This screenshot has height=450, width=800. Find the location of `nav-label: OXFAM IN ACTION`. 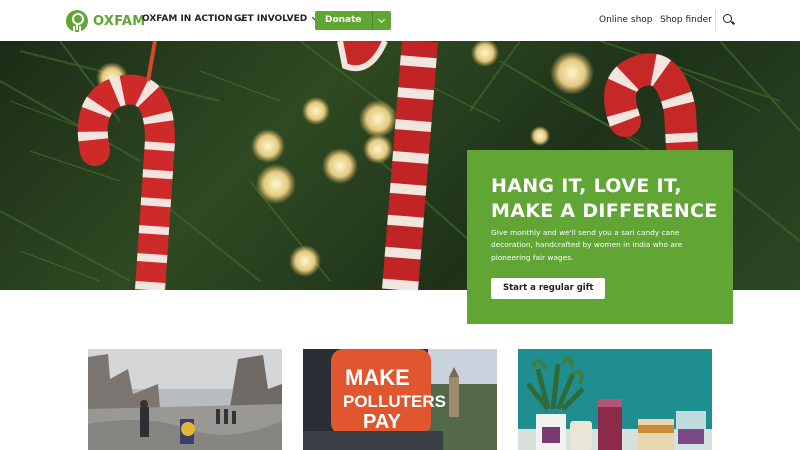

nav-label: OXFAM IN ACTION is located at coordinates (187, 19).